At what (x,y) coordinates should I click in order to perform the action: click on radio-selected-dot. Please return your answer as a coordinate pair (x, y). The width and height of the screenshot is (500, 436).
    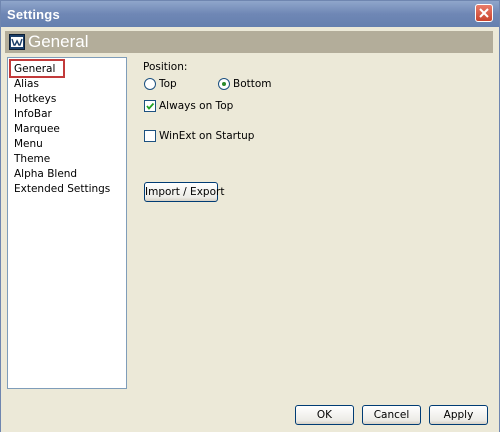
    Looking at the image, I should click on (224, 84).